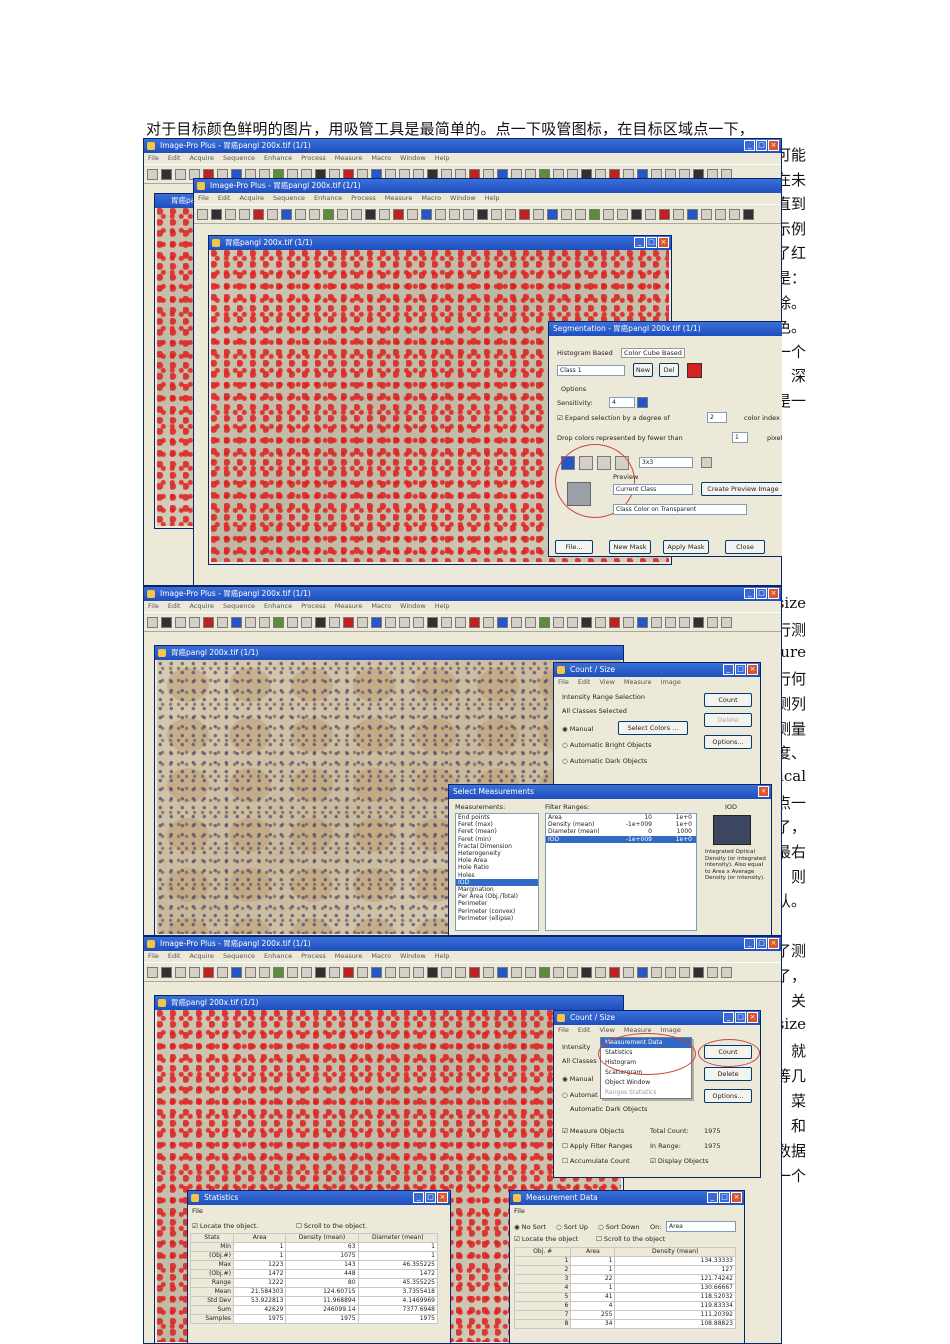 The width and height of the screenshot is (950, 1344). Describe the element at coordinates (577, 729) in the screenshot. I see `manual-radio: ◉ Manual` at that location.